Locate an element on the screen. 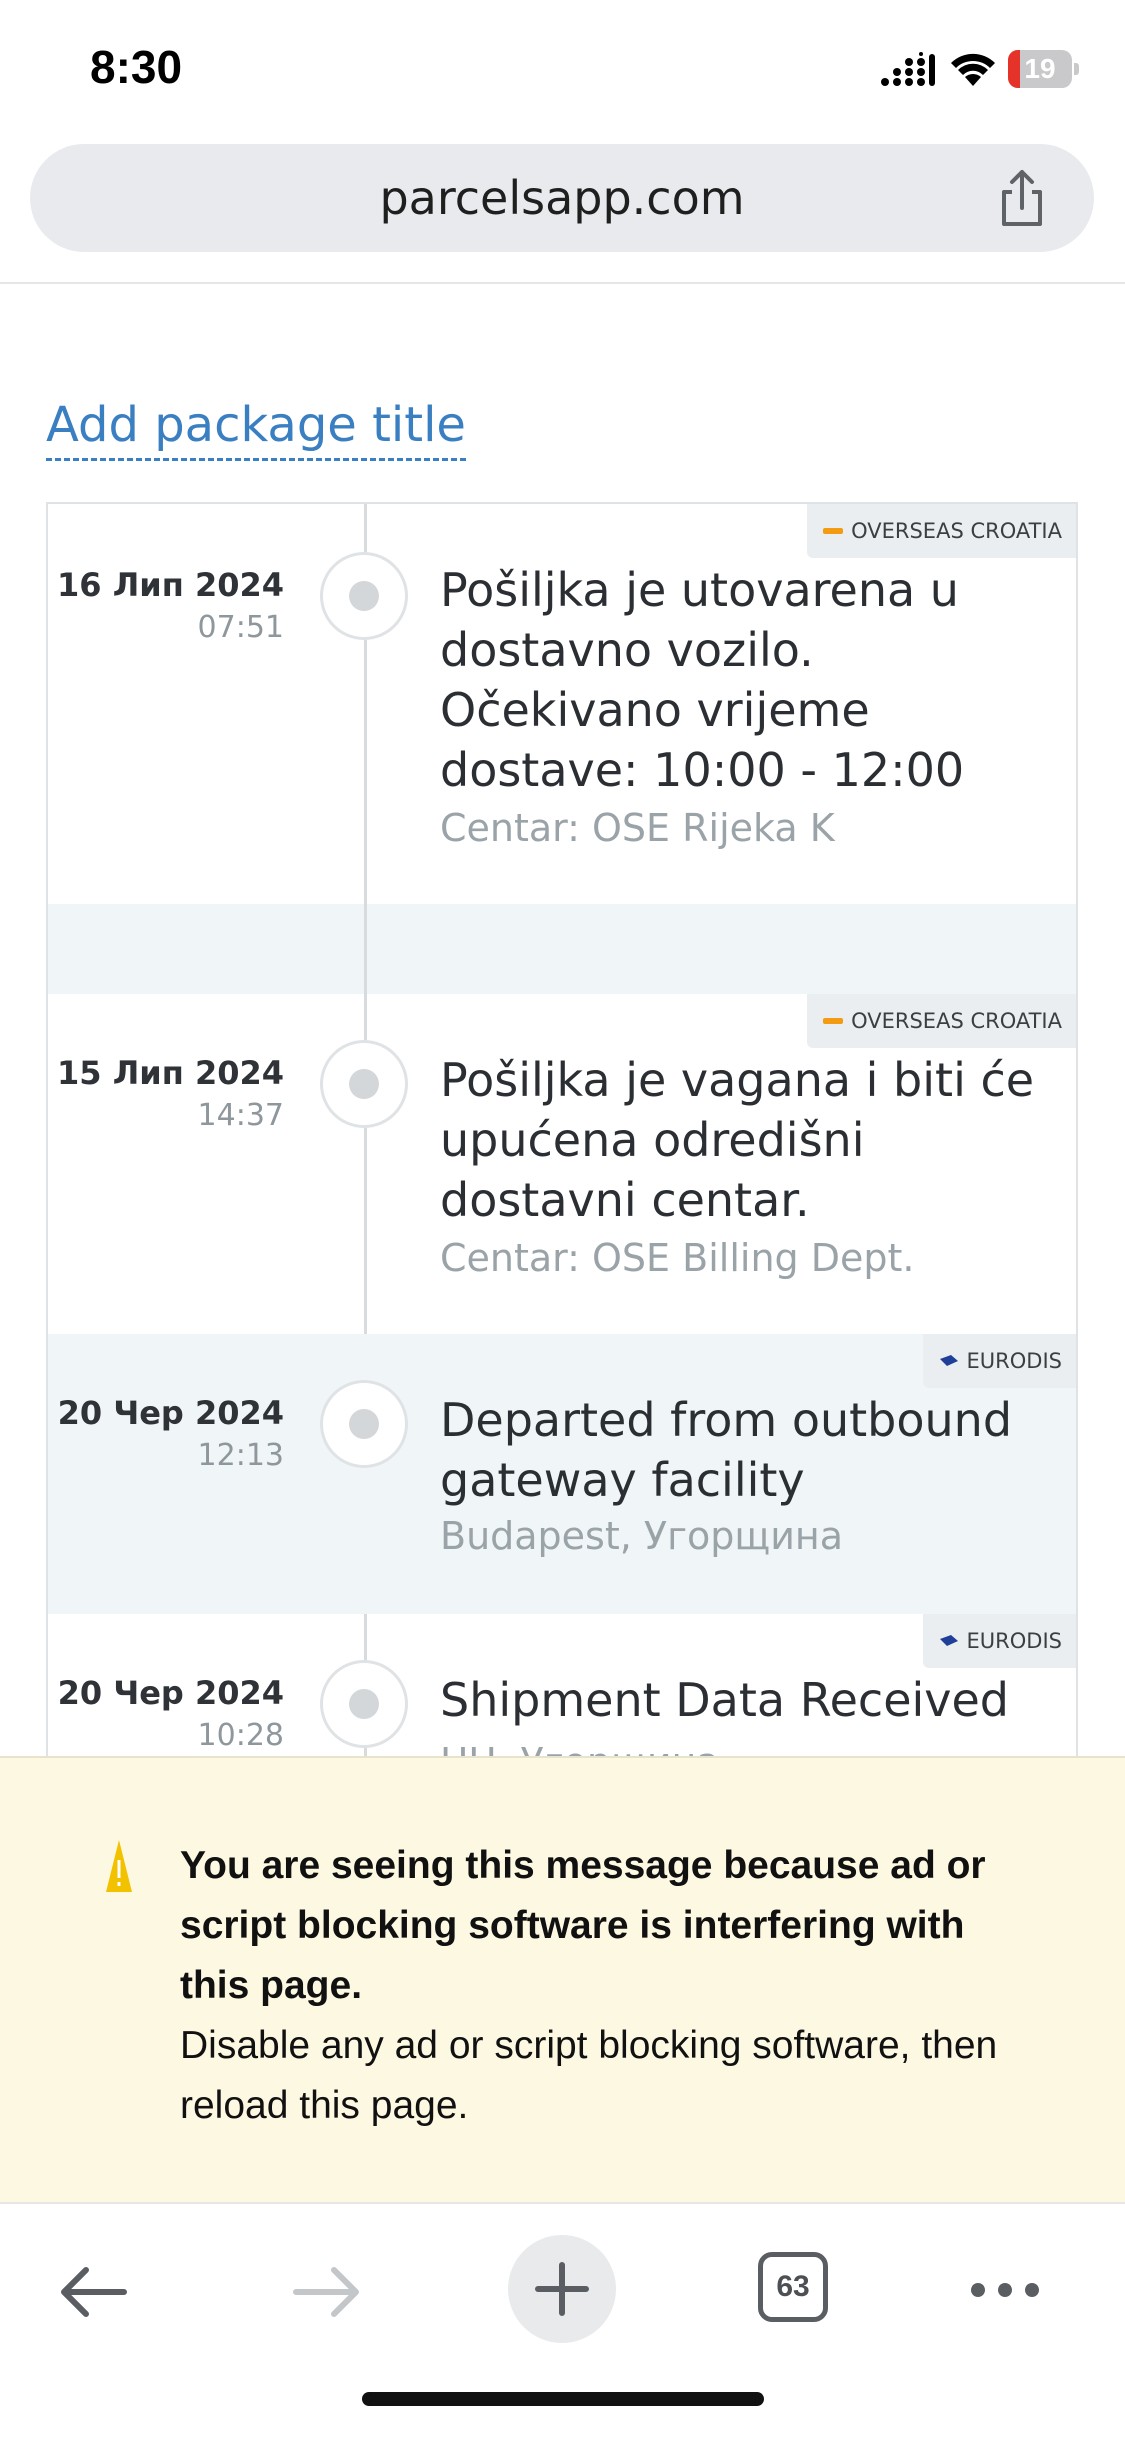 This screenshot has width=1125, height=2438. tab-count-button: 63 is located at coordinates (793, 2287).